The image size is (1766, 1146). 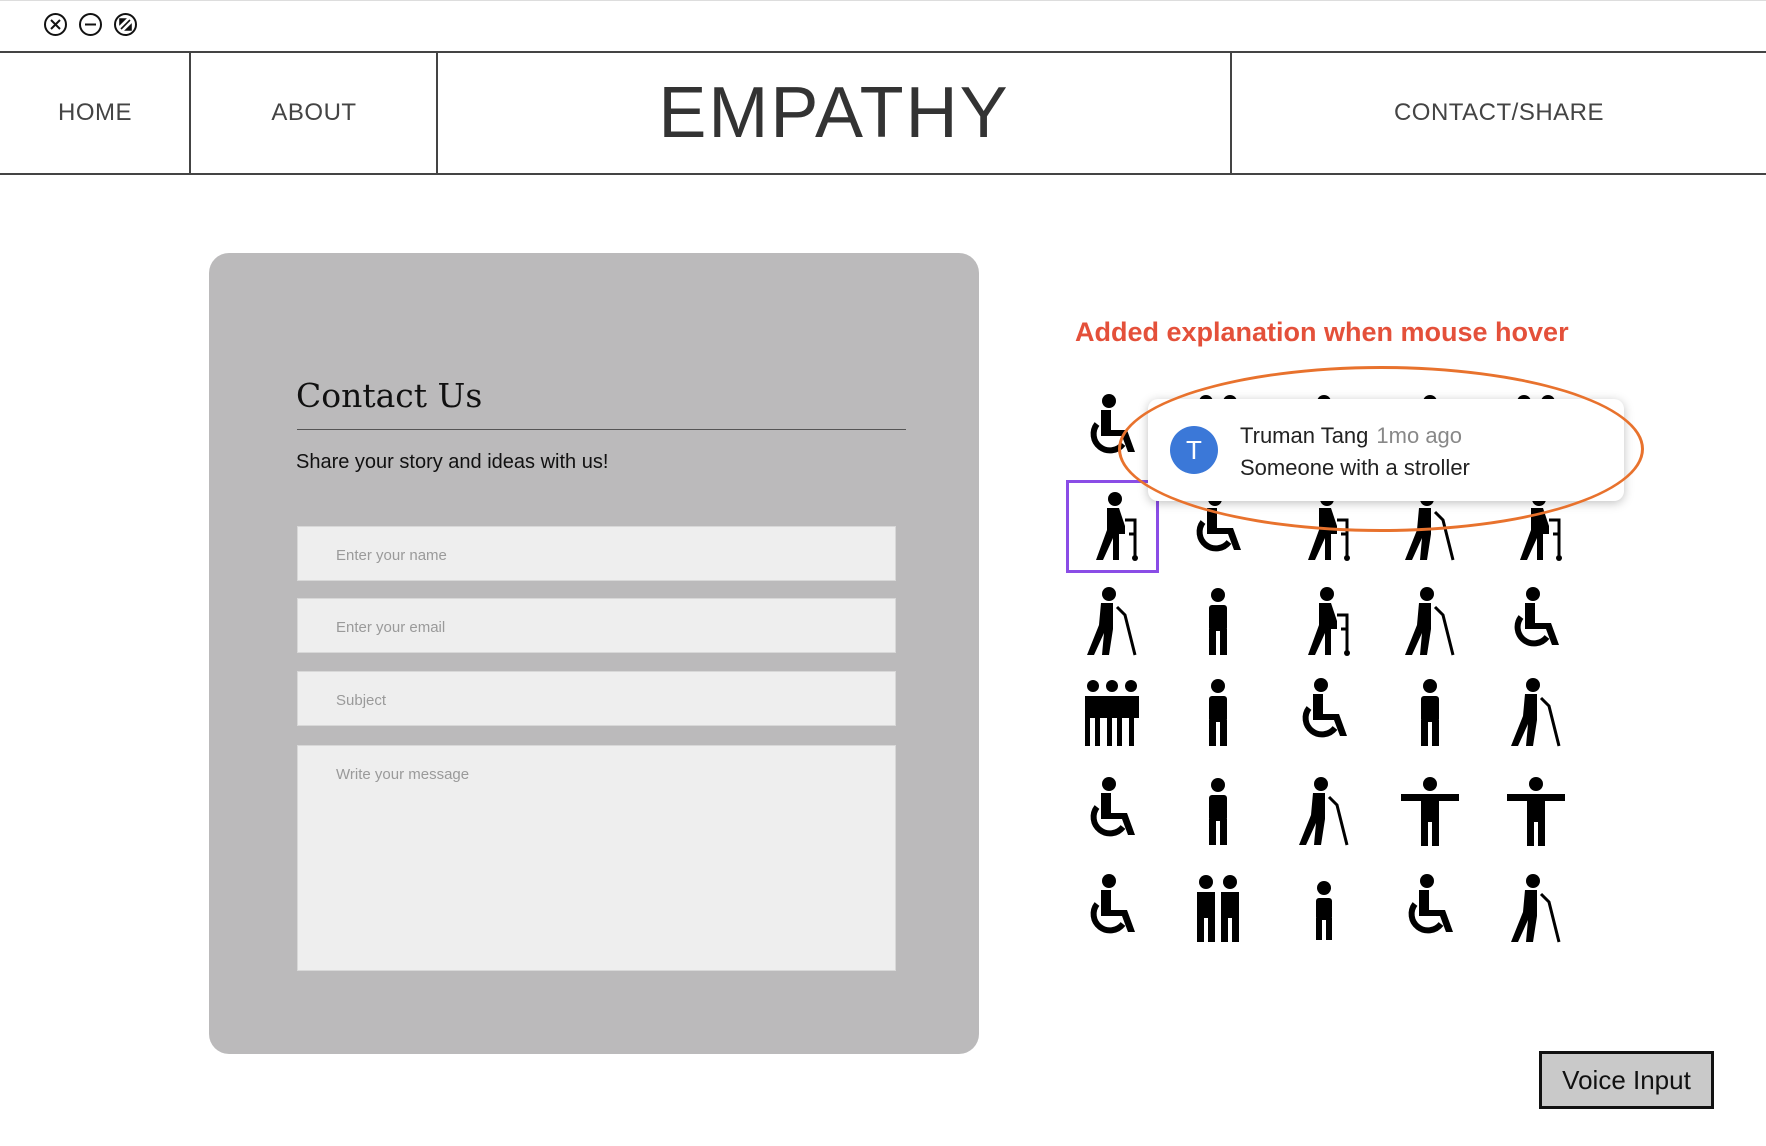 What do you see at coordinates (596, 625) in the screenshot?
I see `email-input: Enter your email` at bounding box center [596, 625].